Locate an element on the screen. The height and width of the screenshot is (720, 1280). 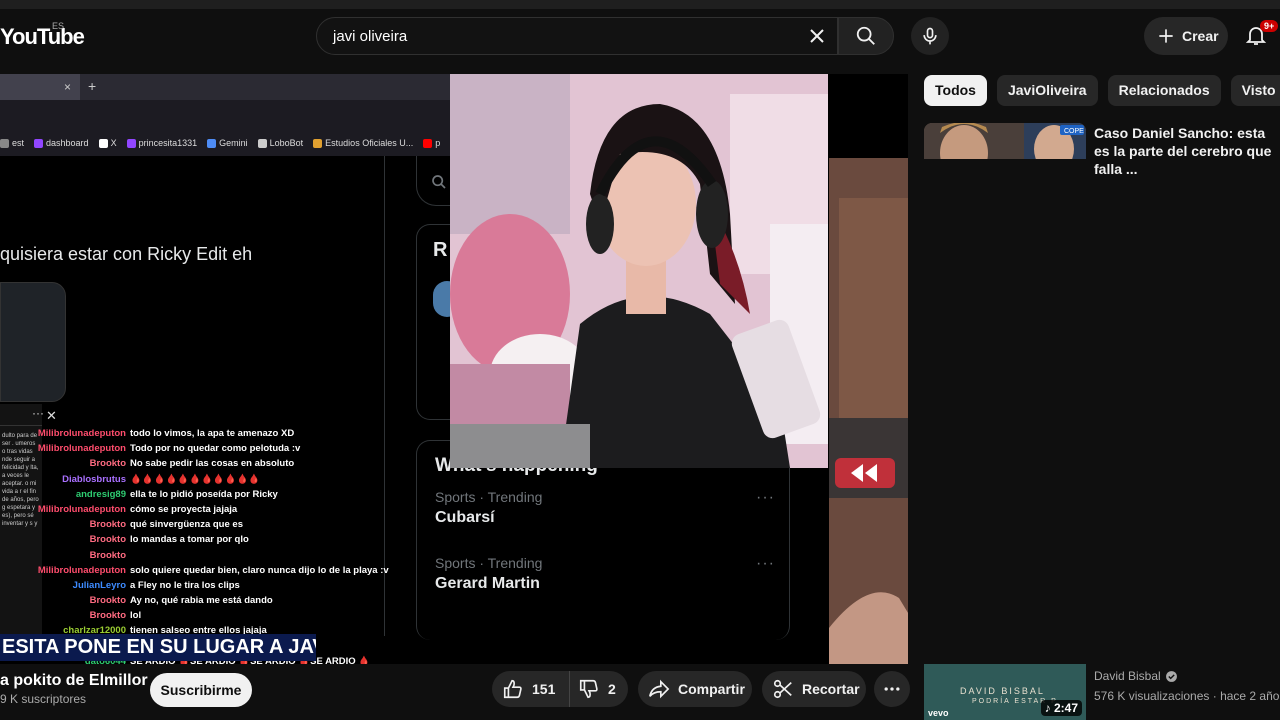
recommended-video-thumbnail: COPE is located at coordinates (1005, 141).